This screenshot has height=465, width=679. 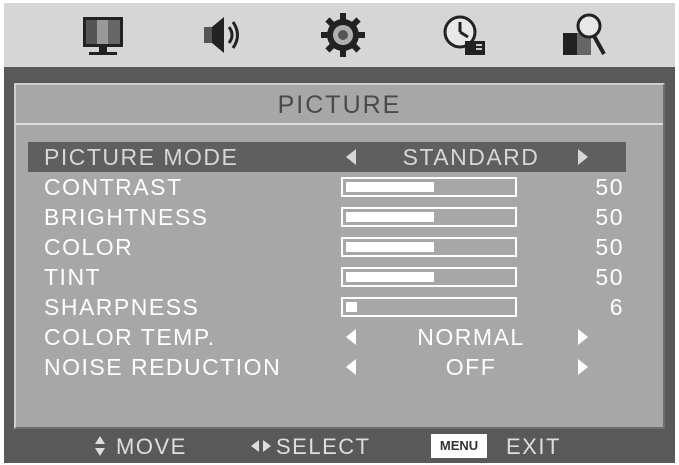 I want to click on noise-reduction-label: NOISE REDUCTION, so click(x=163, y=367).